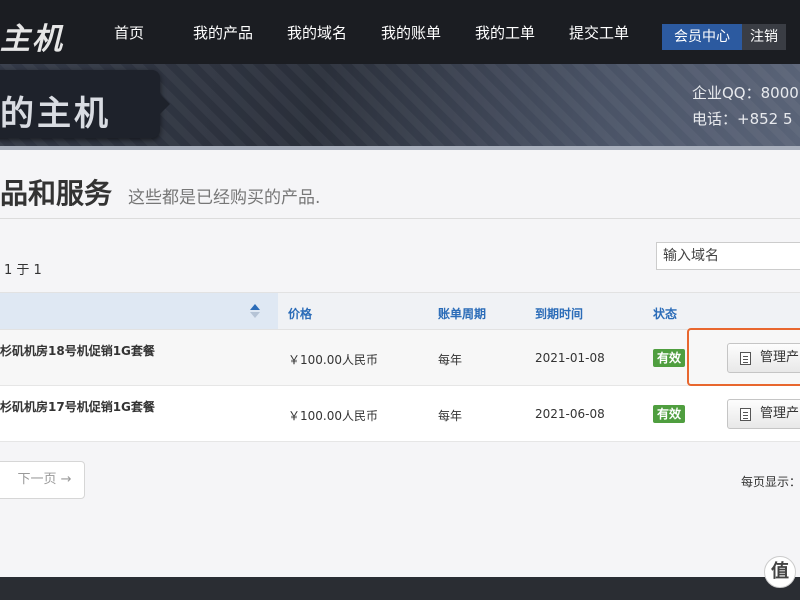  I want to click on due-date: 2021-06-08, so click(570, 414).